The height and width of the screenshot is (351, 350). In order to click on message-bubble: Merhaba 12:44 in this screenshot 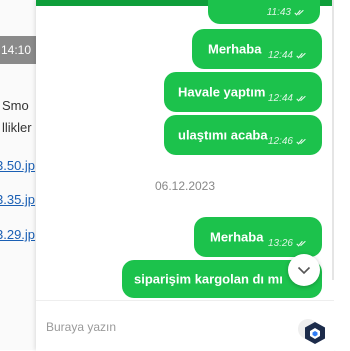, I will do `click(257, 49)`.